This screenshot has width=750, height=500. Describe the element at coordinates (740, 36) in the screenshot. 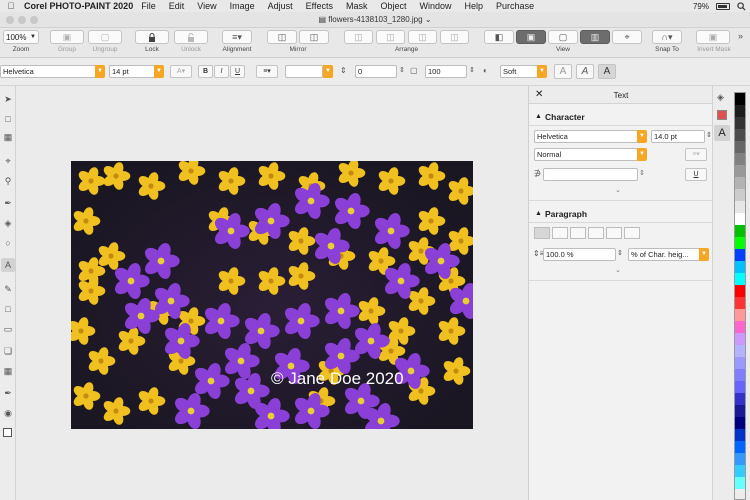

I see `overflow-chevron-icon: »` at that location.